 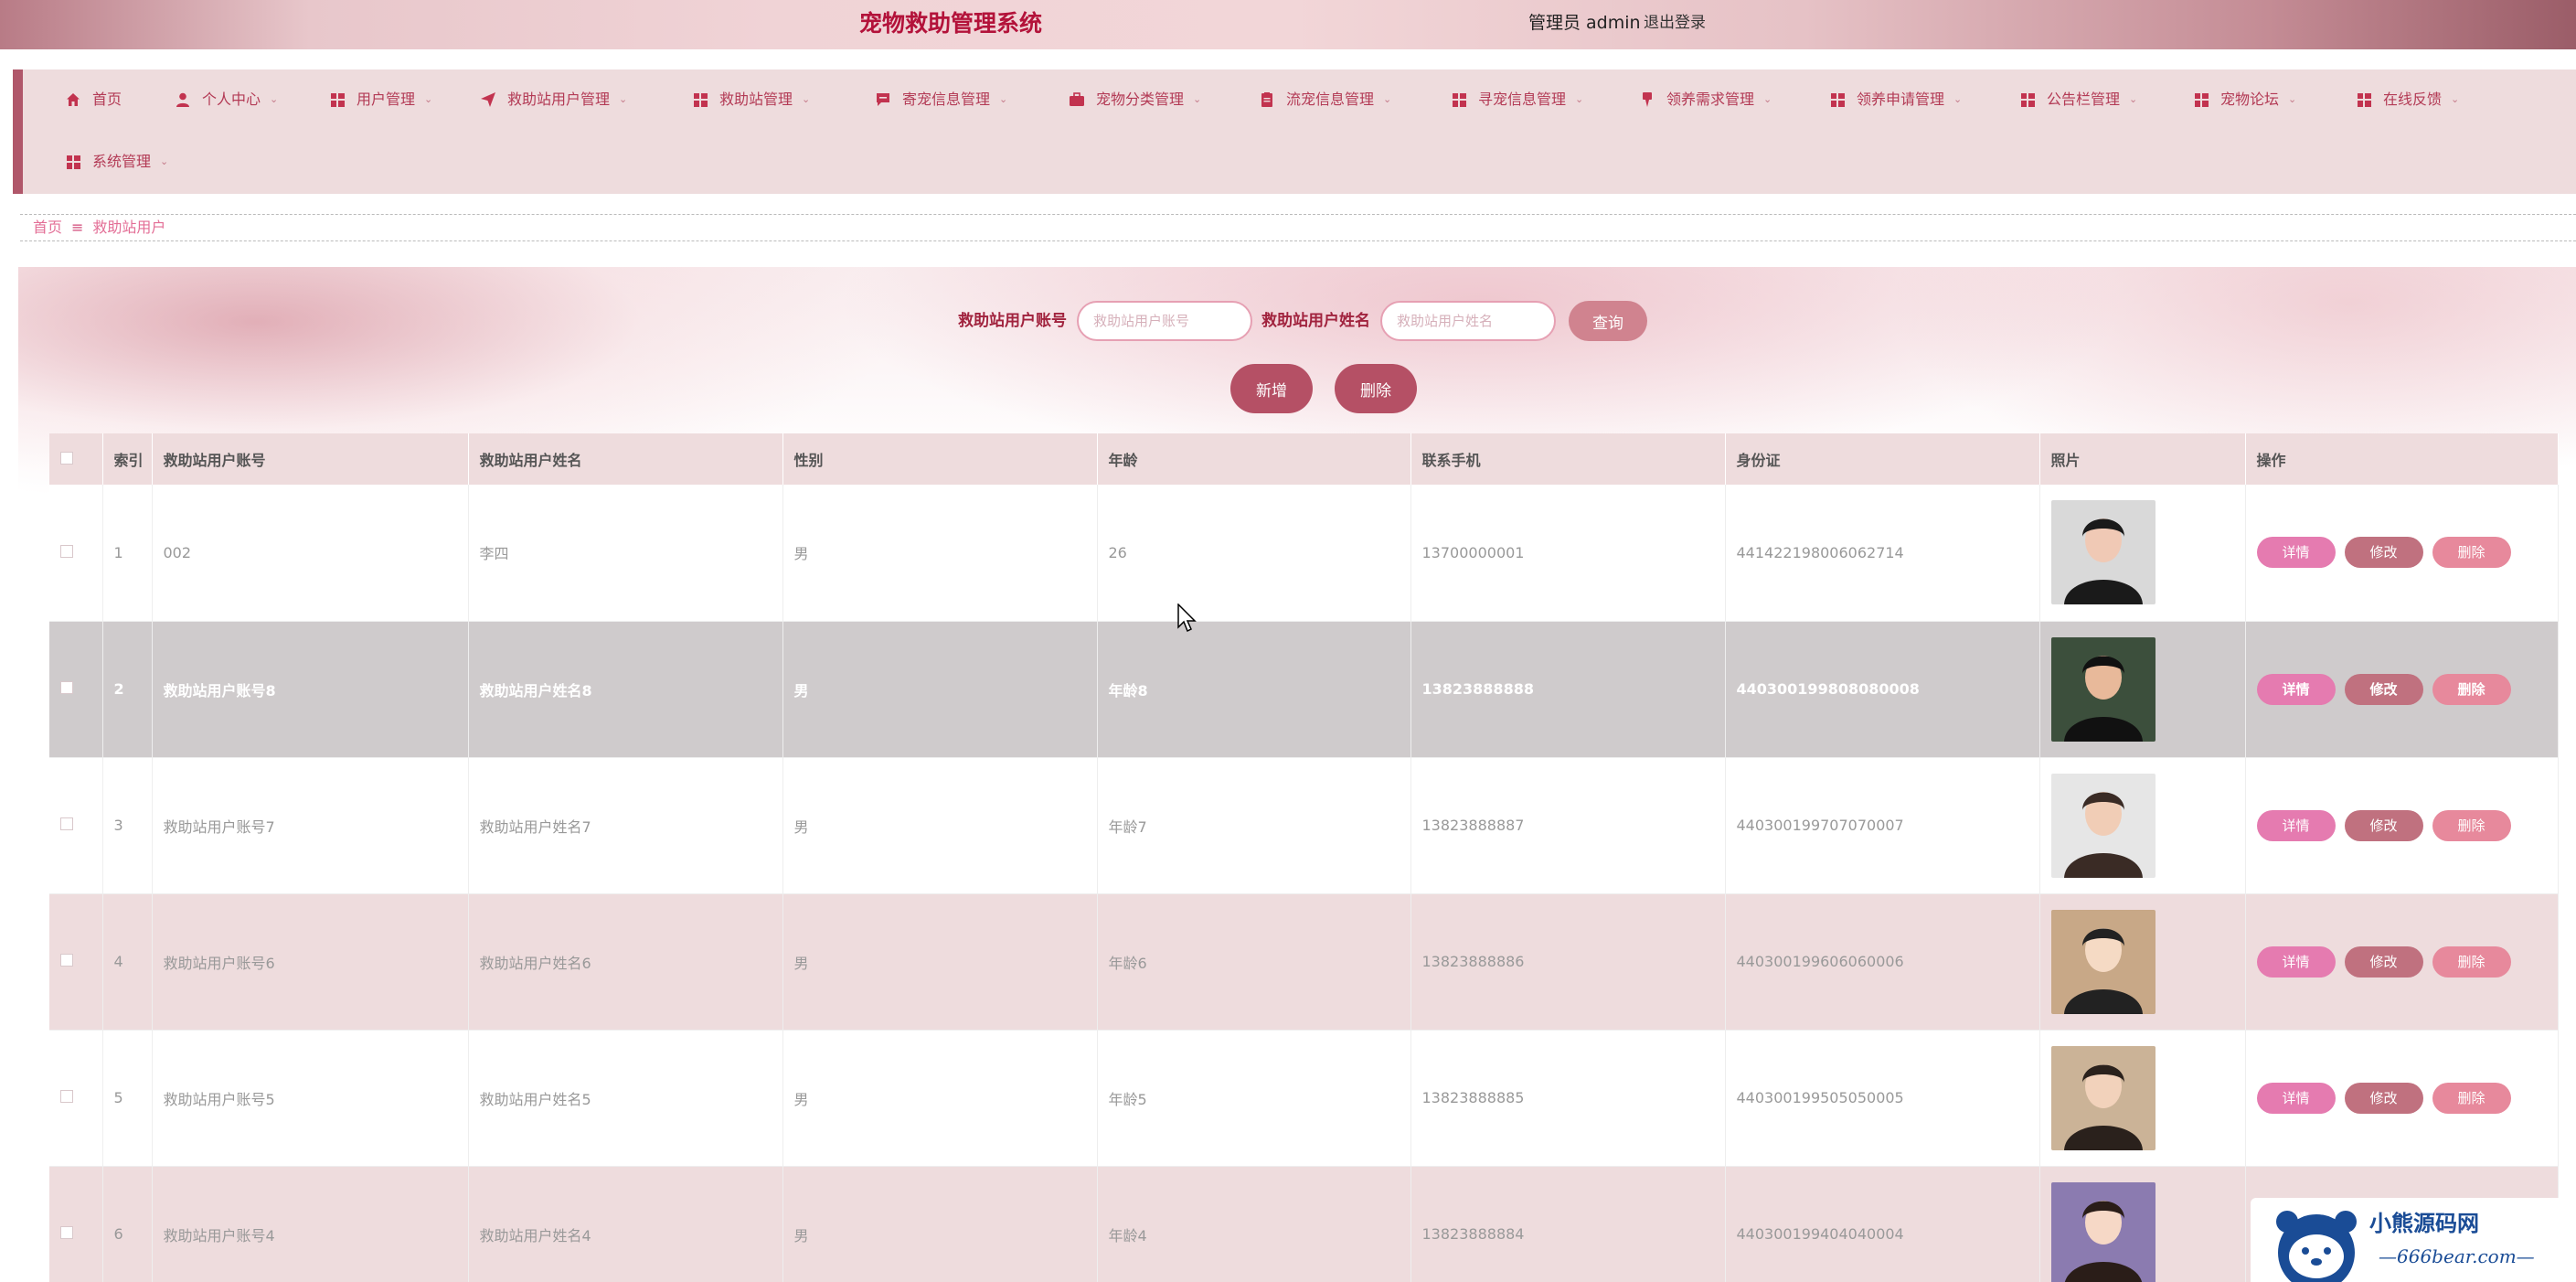 I want to click on logout-link: 退出登录, so click(x=1675, y=23).